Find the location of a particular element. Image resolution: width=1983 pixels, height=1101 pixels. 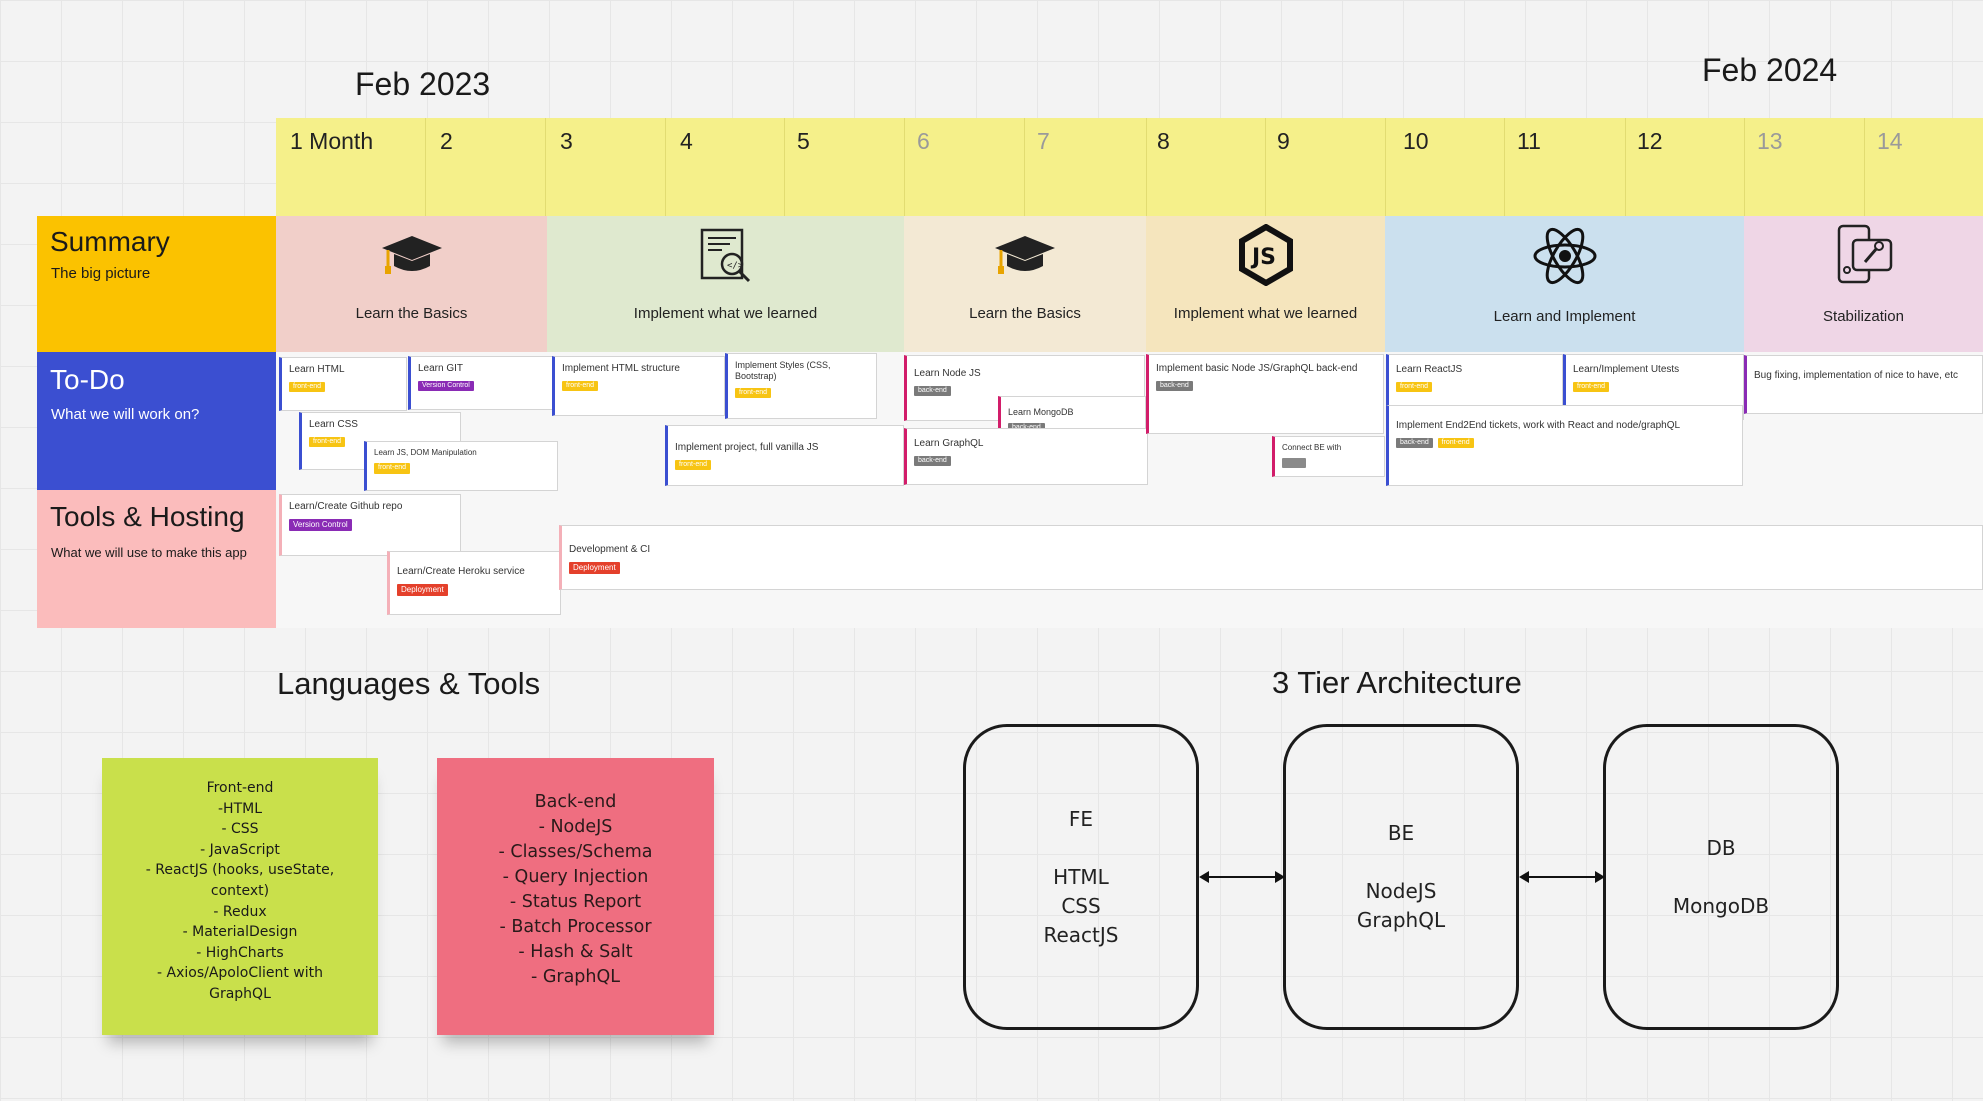

tool-card-text: Development & CI is located at coordinates (610, 549).